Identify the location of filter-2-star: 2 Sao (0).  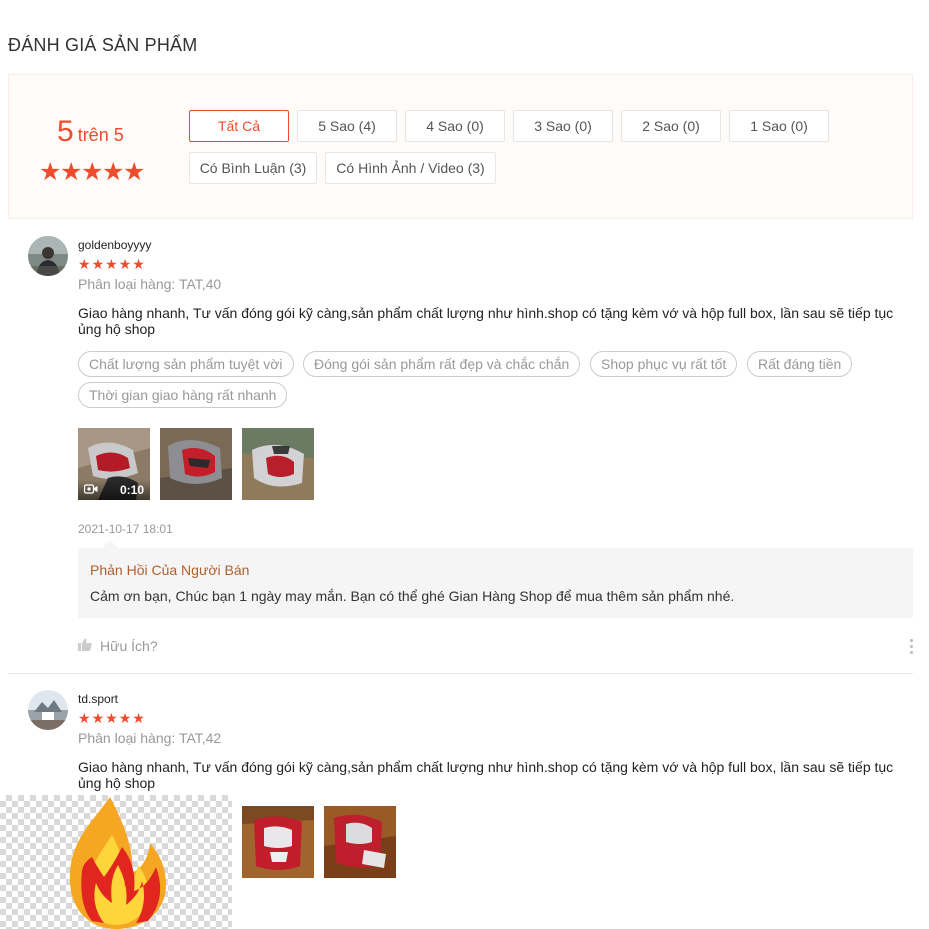
(671, 126).